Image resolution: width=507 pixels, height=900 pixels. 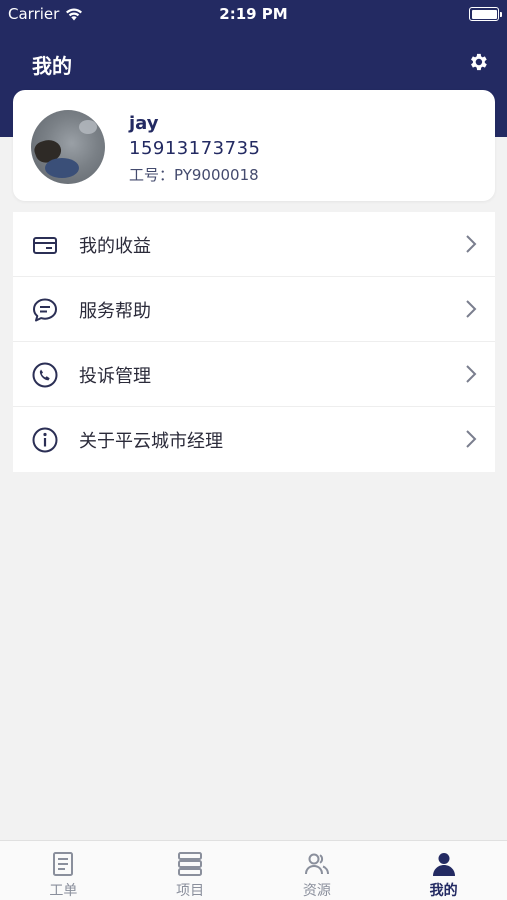 What do you see at coordinates (195, 148) in the screenshot?
I see `profile-phone: 15913173735` at bounding box center [195, 148].